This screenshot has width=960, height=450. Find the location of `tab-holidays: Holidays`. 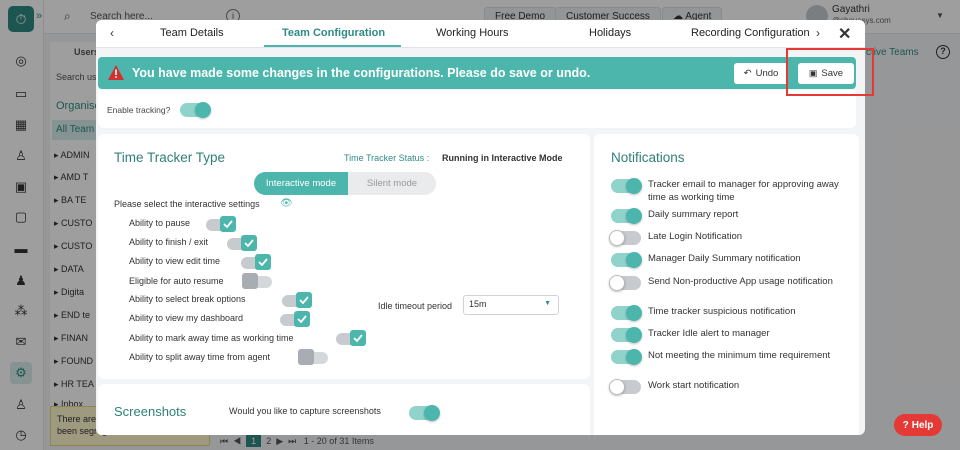

tab-holidays: Holidays is located at coordinates (610, 33).